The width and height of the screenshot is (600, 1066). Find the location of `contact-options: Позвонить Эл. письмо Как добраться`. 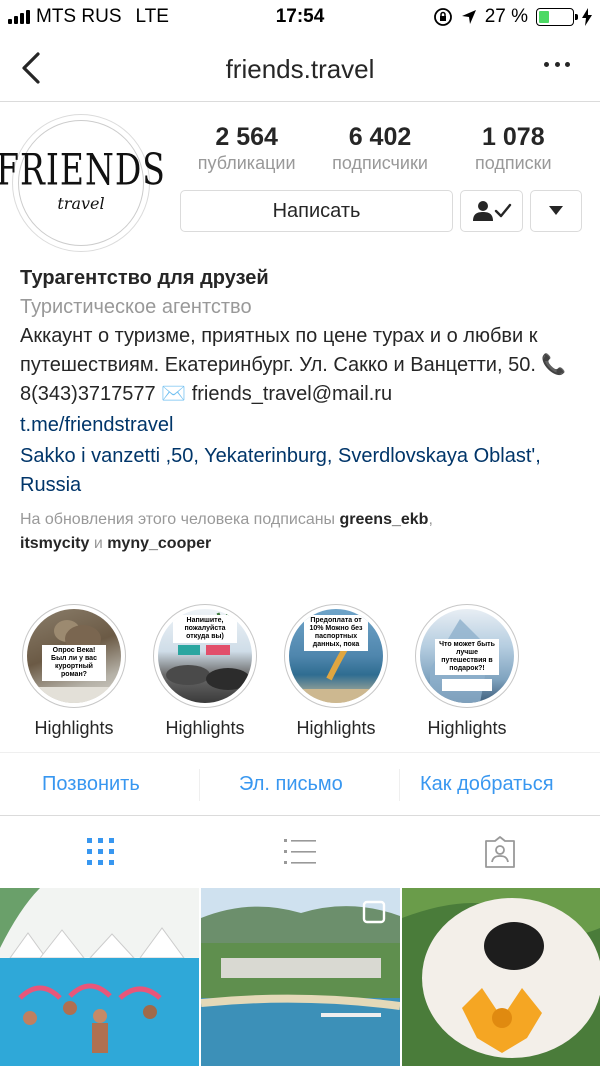

contact-options: Позвонить Эл. письмо Как добраться is located at coordinates (300, 784).